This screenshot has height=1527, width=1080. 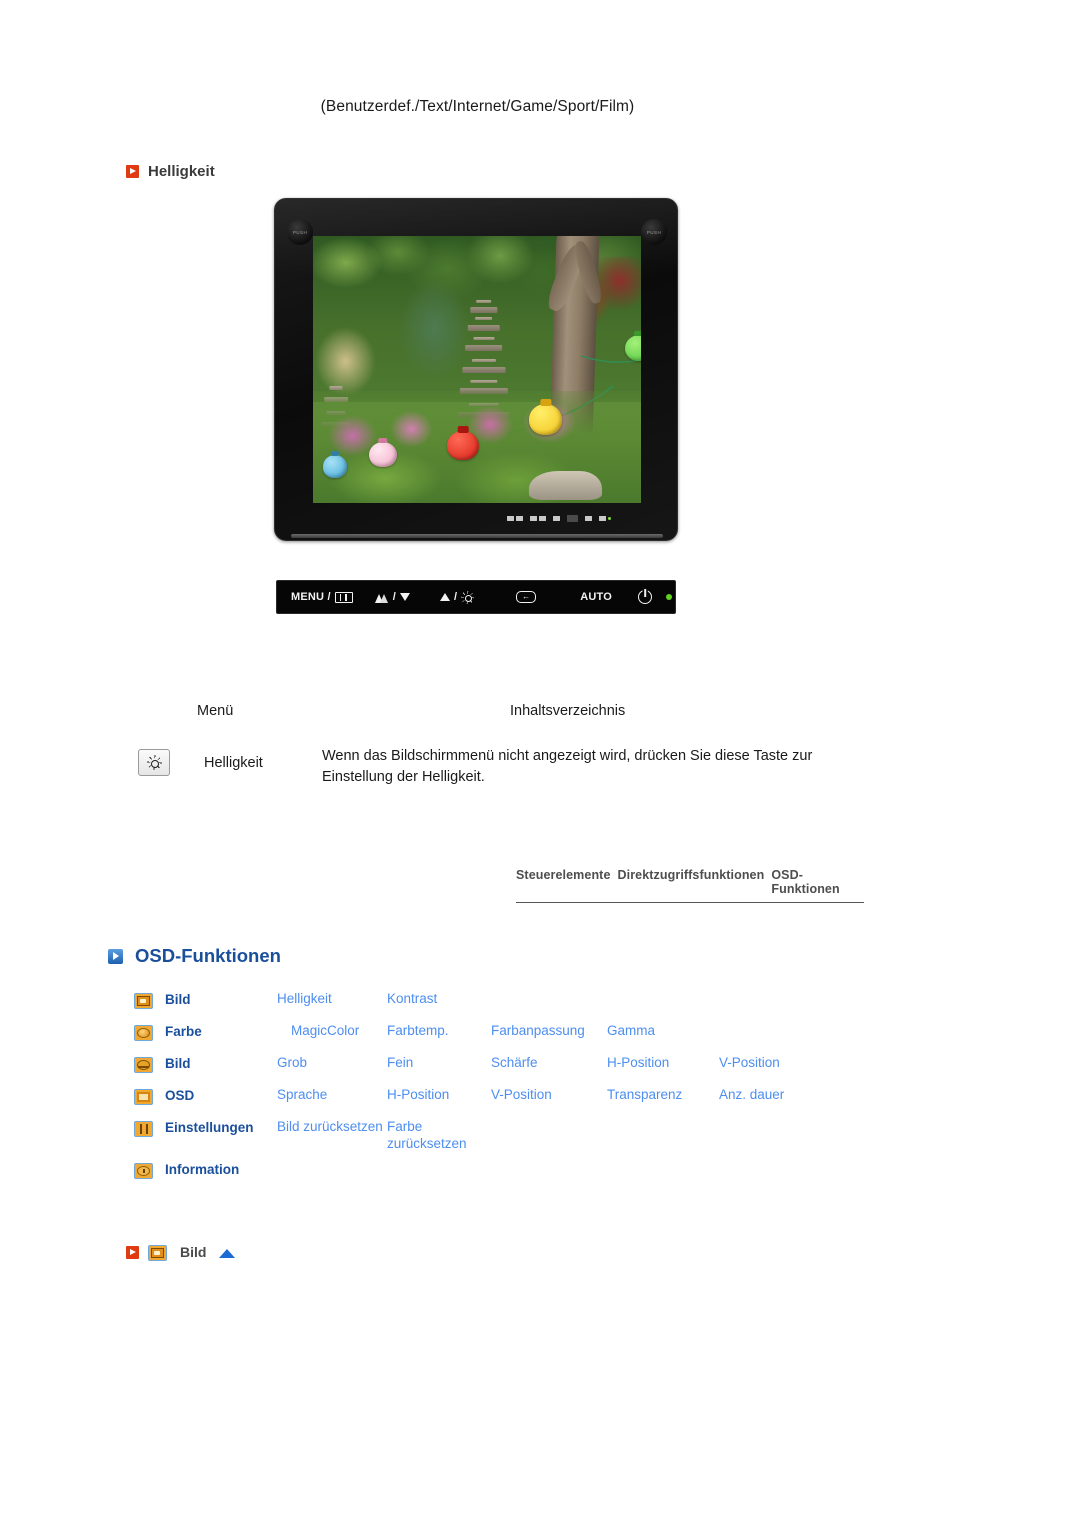 I want to click on brightness-icon-cell, so click(x=154, y=762).